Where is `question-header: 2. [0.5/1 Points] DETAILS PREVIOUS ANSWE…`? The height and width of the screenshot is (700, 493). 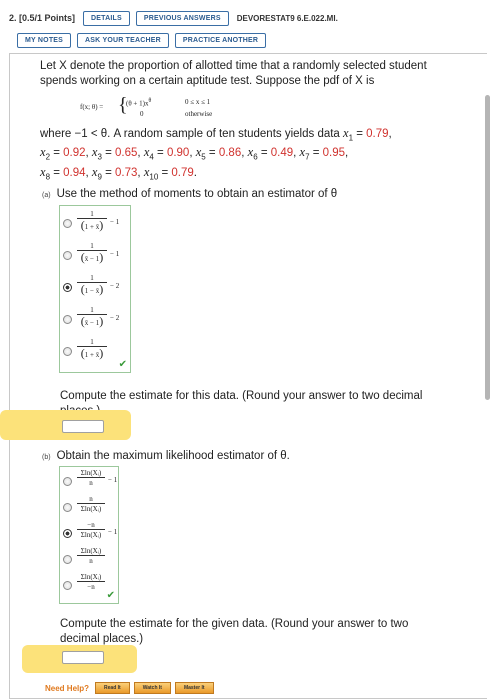
question-header: 2. [0.5/1 Points] DETAILS PREVIOUS ANSWE… is located at coordinates (173, 18).